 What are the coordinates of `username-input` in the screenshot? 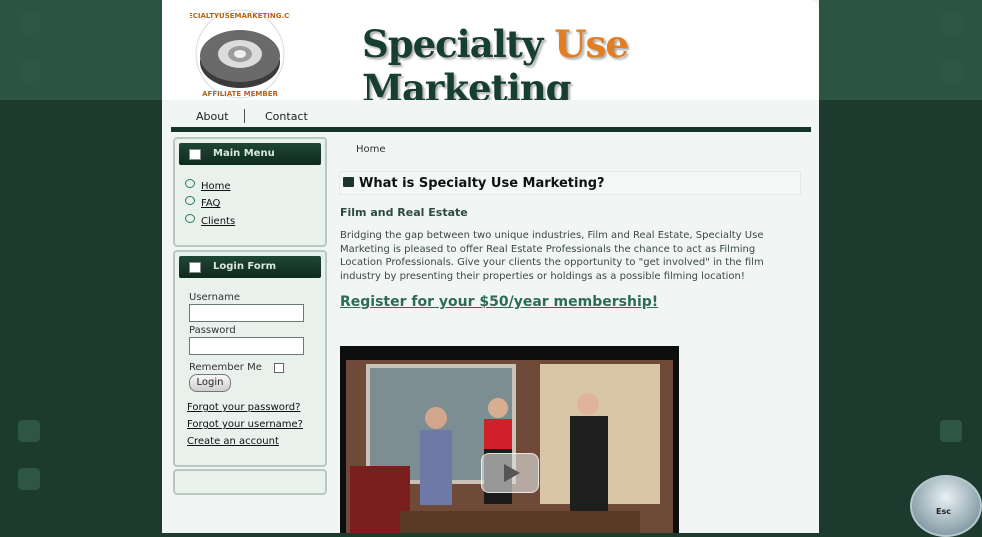 It's located at (246, 313).